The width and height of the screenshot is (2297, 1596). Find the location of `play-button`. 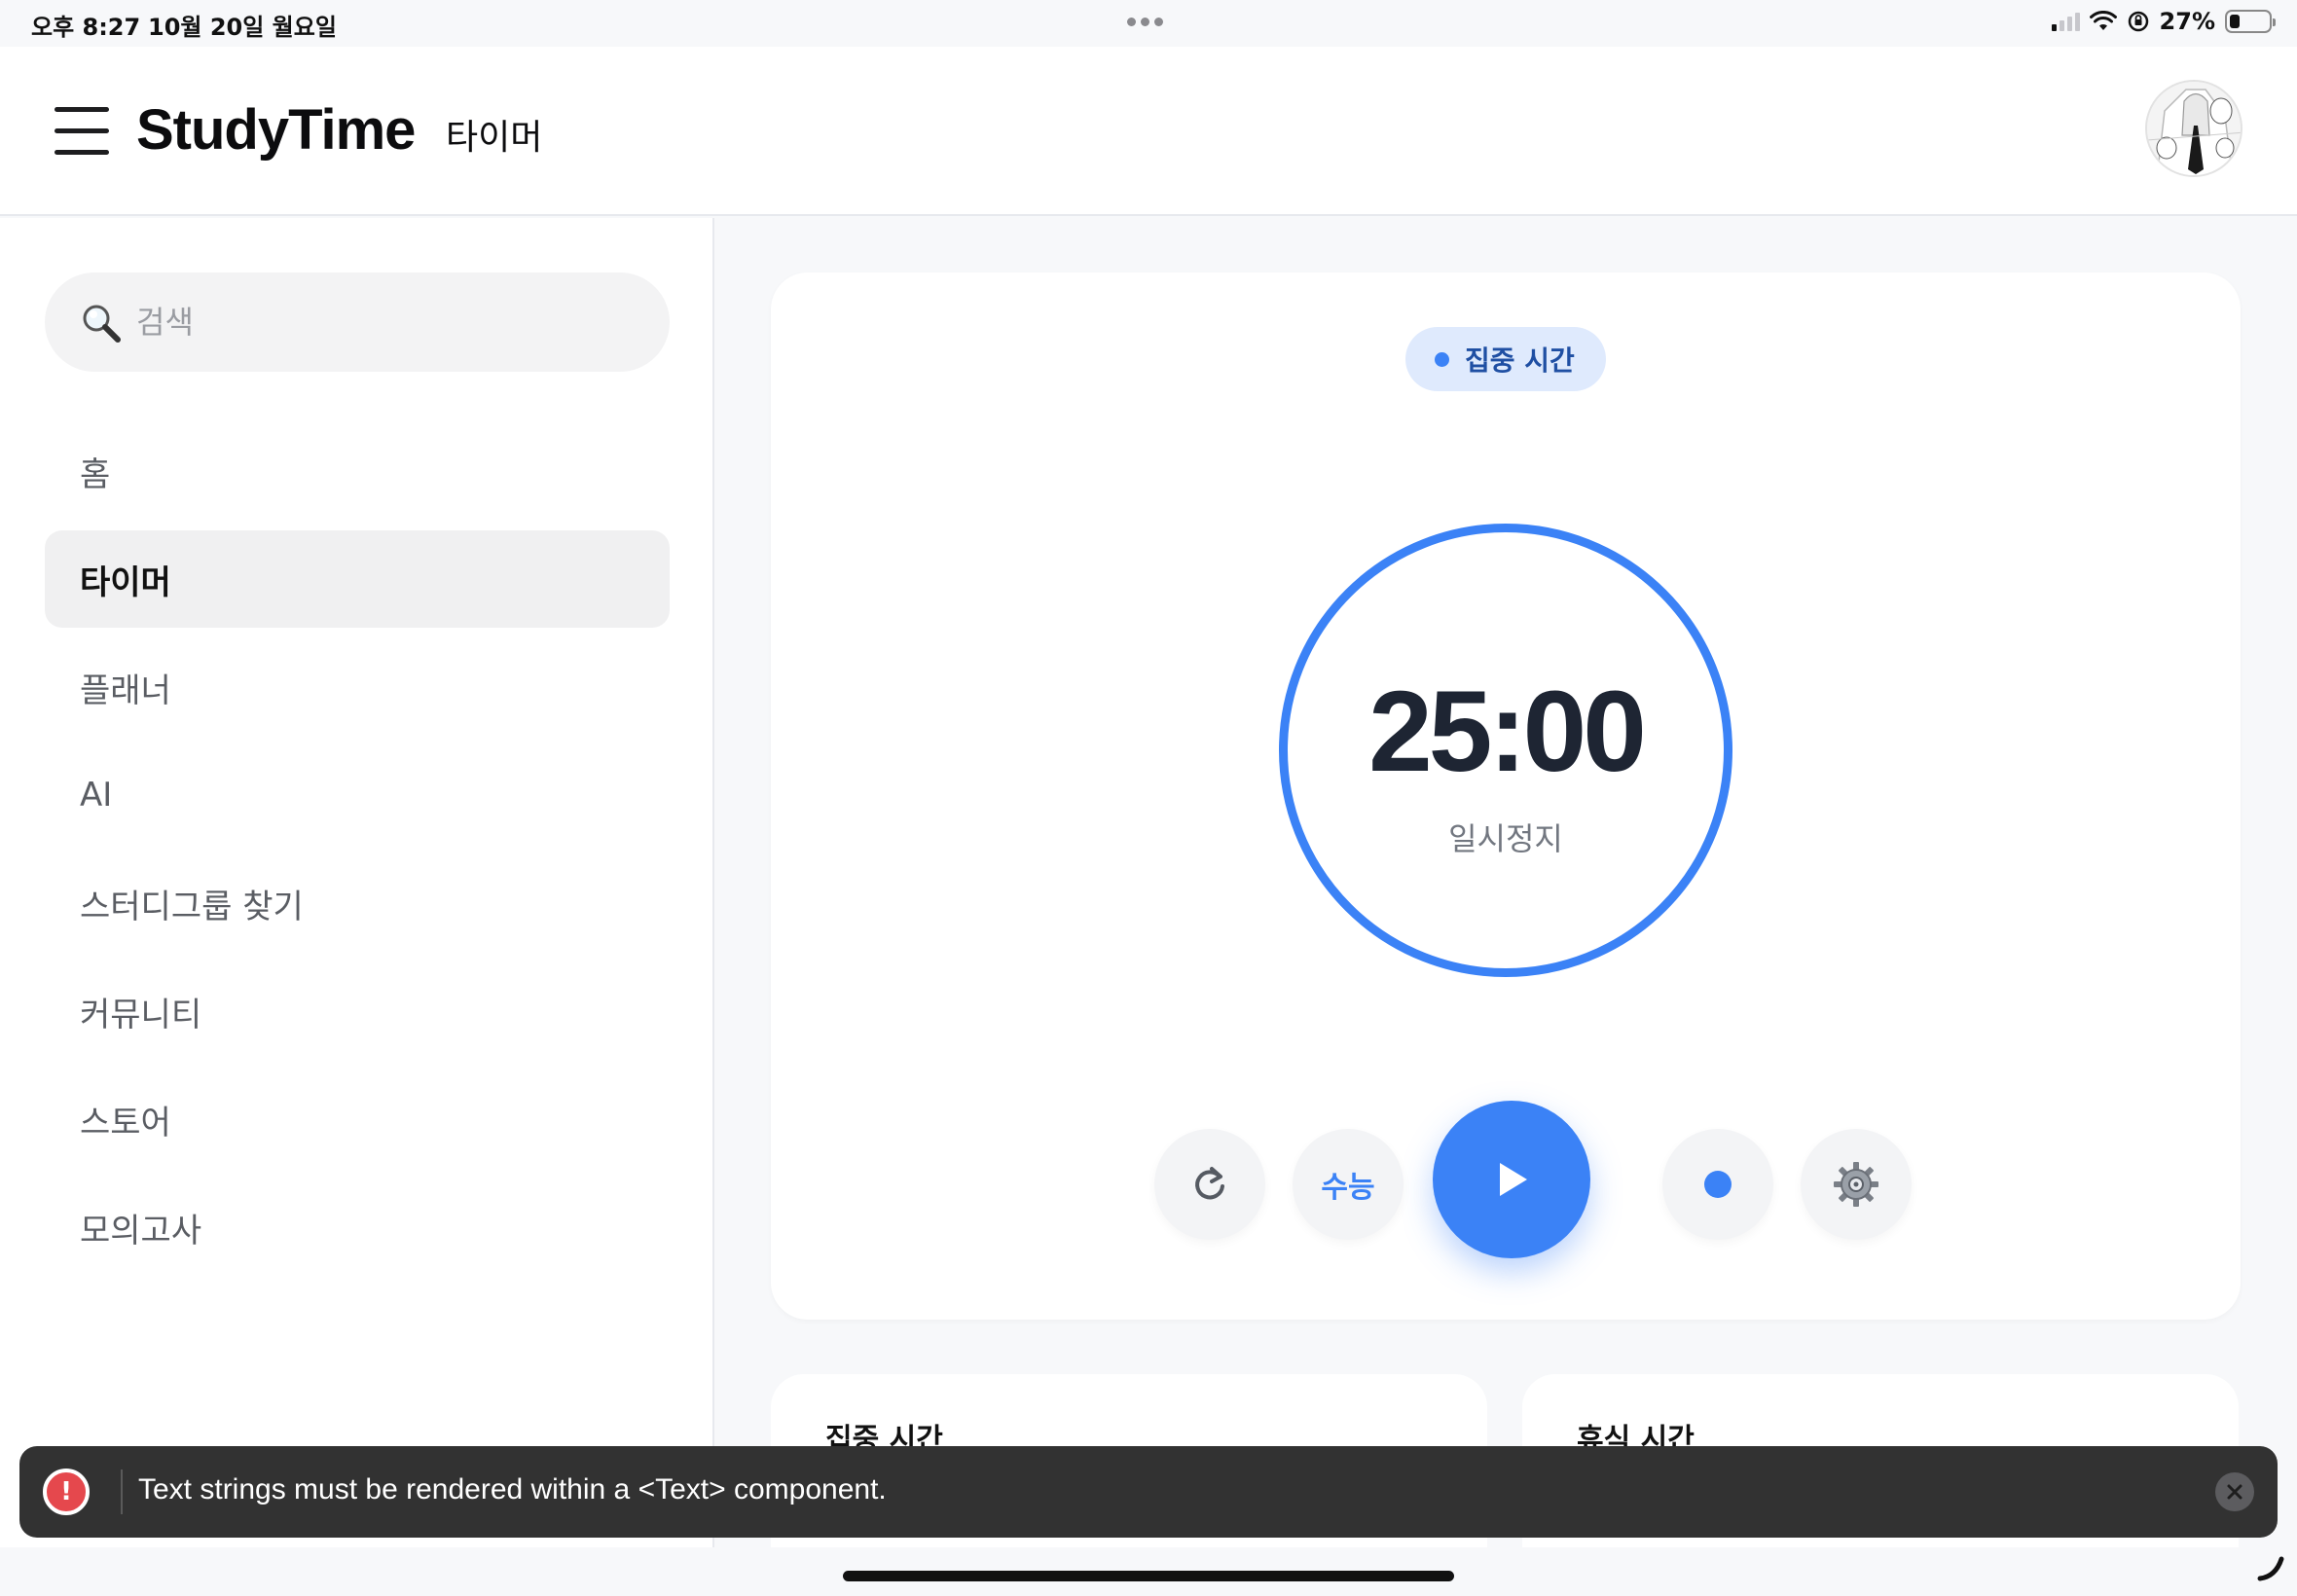

play-button is located at coordinates (1512, 1179).